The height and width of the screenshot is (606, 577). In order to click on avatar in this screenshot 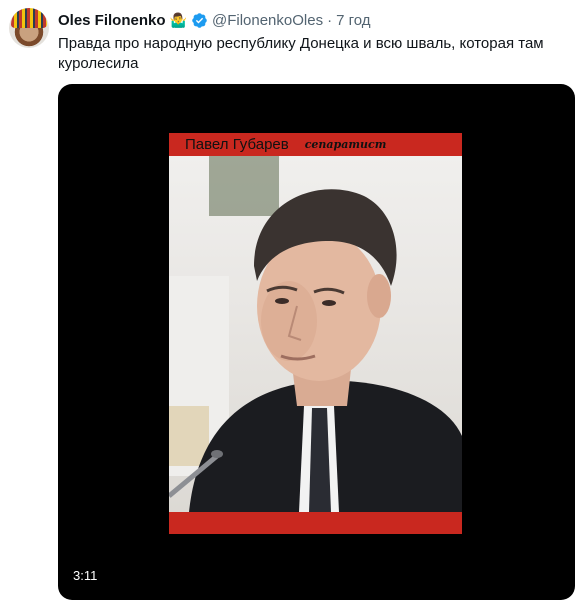, I will do `click(29, 28)`.